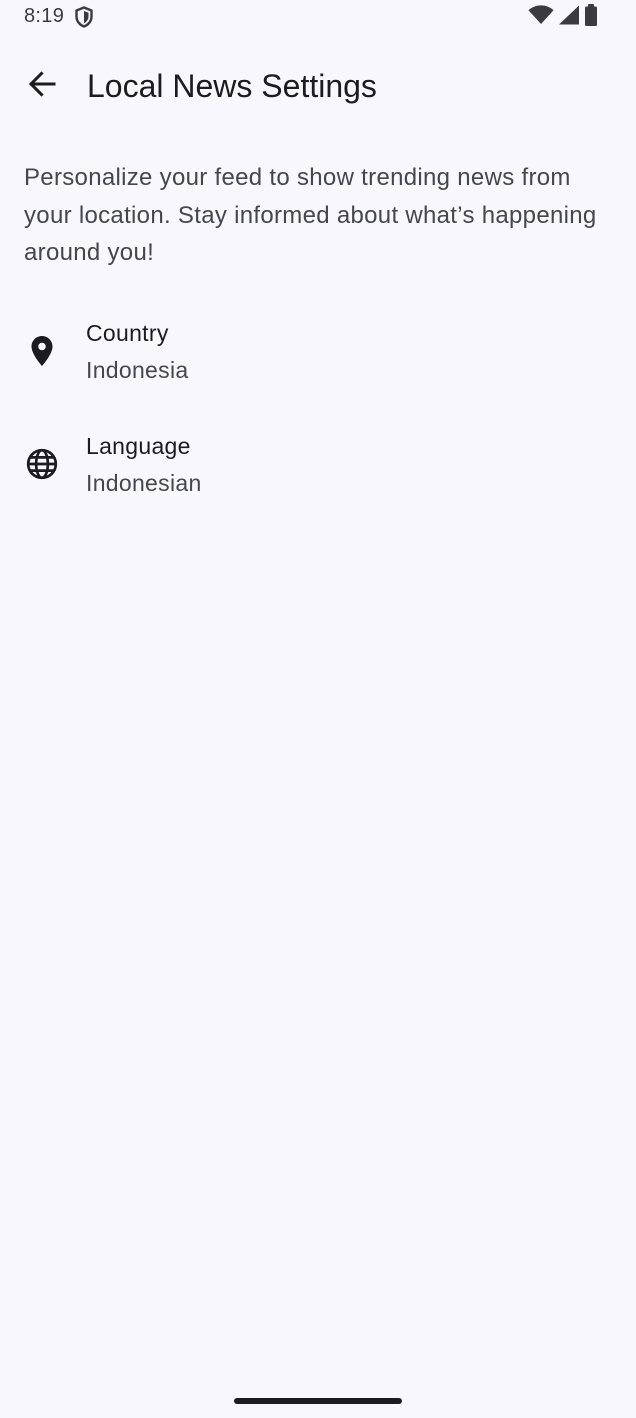  Describe the element at coordinates (127, 333) in the screenshot. I see `setting-label-country: Country` at that location.